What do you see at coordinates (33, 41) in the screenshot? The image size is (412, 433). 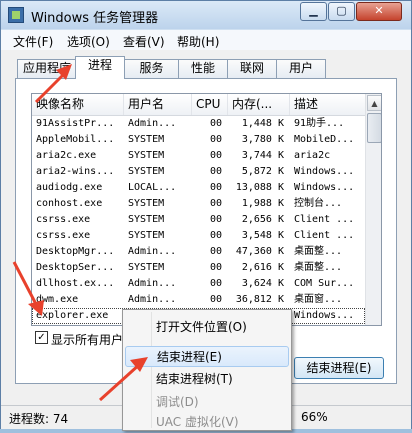 I see `menu-file: 文件(F)` at bounding box center [33, 41].